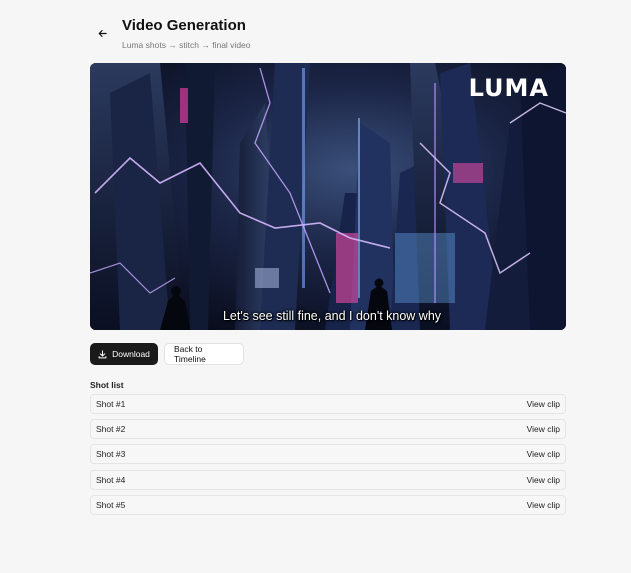 The width and height of the screenshot is (631, 573). Describe the element at coordinates (328, 429) in the screenshot. I see `shot-row: Shot #2 View clip` at that location.